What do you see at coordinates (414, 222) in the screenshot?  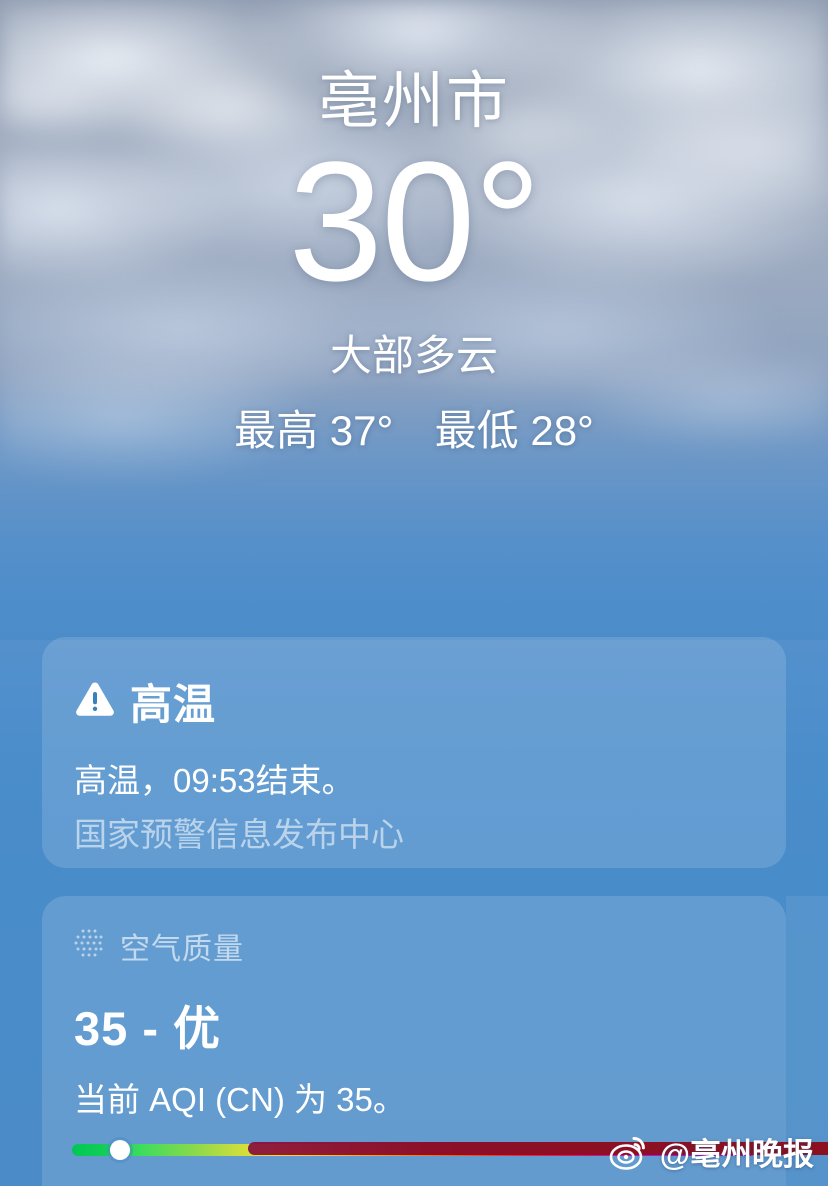 I see `current-temperature: 30°` at bounding box center [414, 222].